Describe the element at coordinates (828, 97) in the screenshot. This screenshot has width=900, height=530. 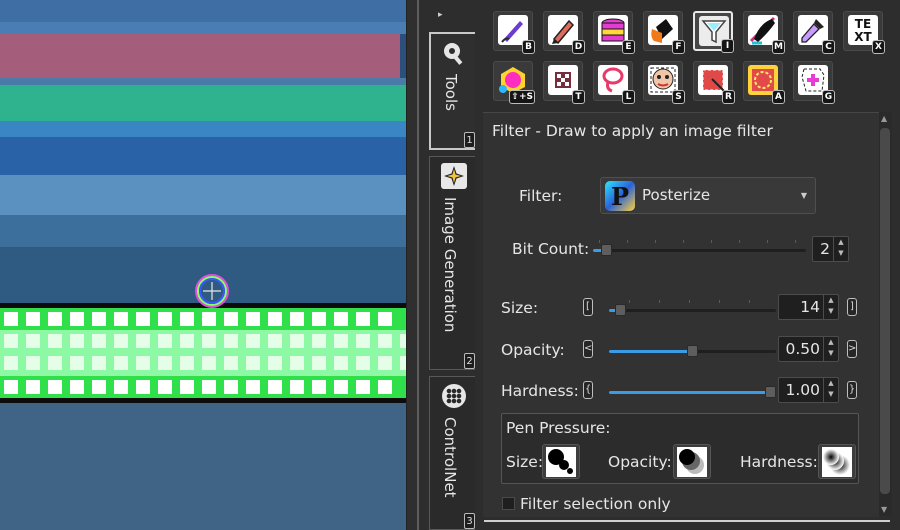
I see `shortcut-key: G` at that location.